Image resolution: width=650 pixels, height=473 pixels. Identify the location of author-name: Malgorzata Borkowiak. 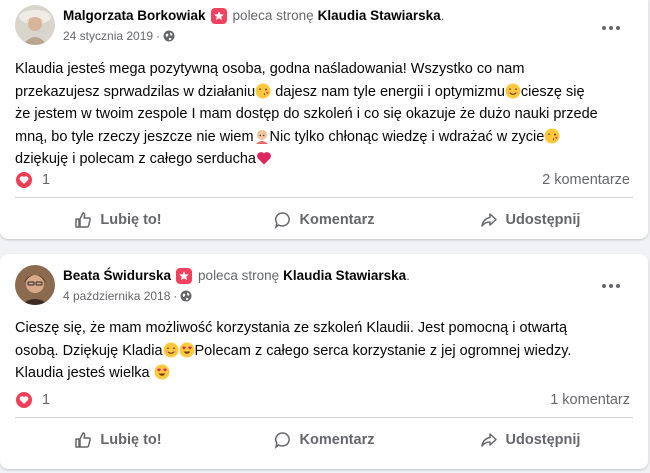
(134, 16).